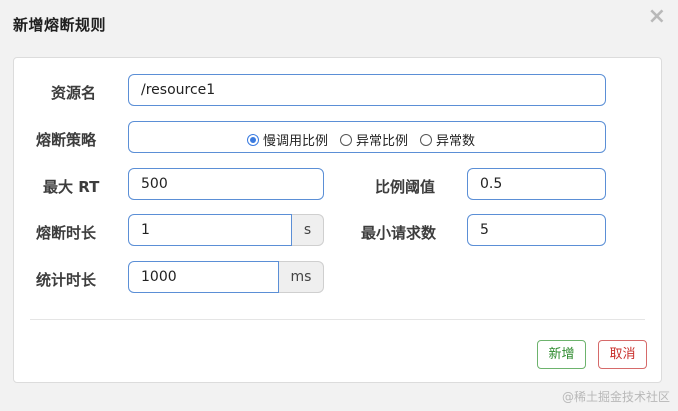  What do you see at coordinates (74, 93) in the screenshot?
I see `resource-label: 资源名` at bounding box center [74, 93].